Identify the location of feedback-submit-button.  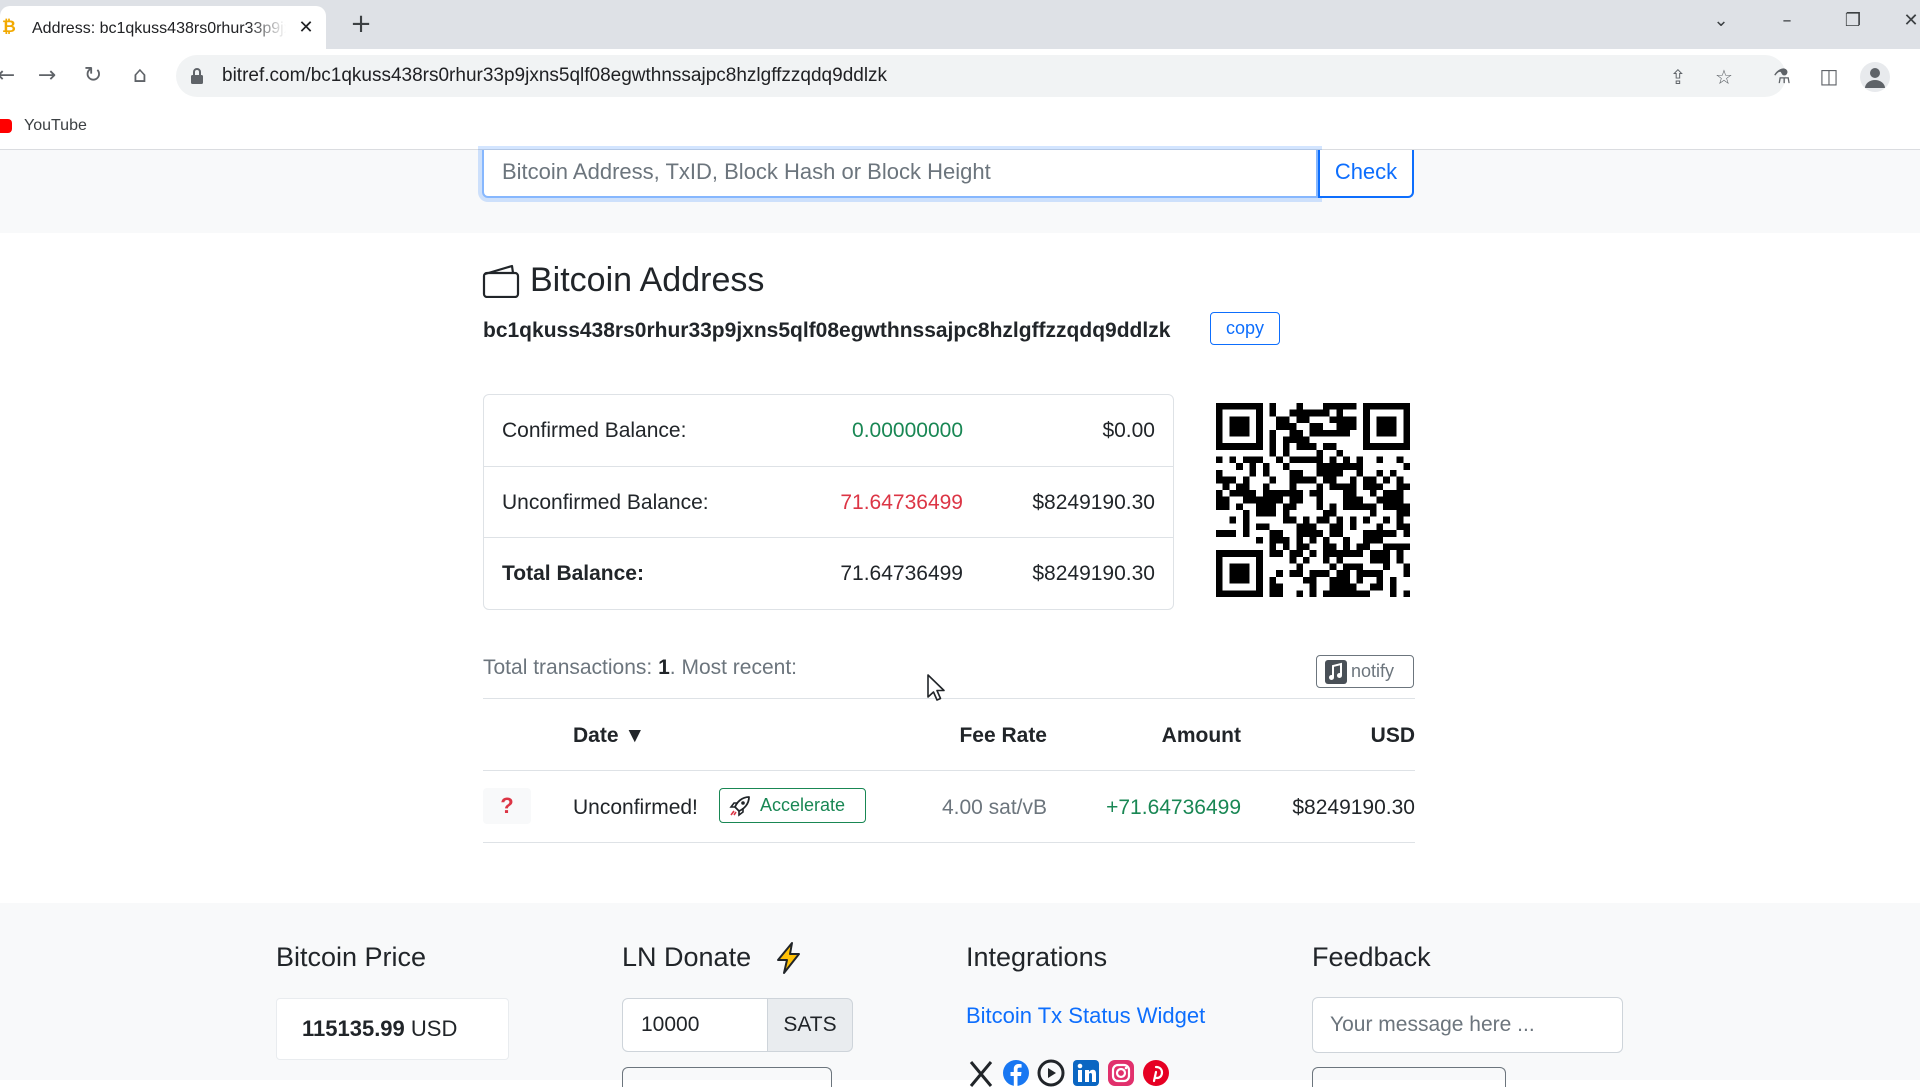
(1409, 1077).